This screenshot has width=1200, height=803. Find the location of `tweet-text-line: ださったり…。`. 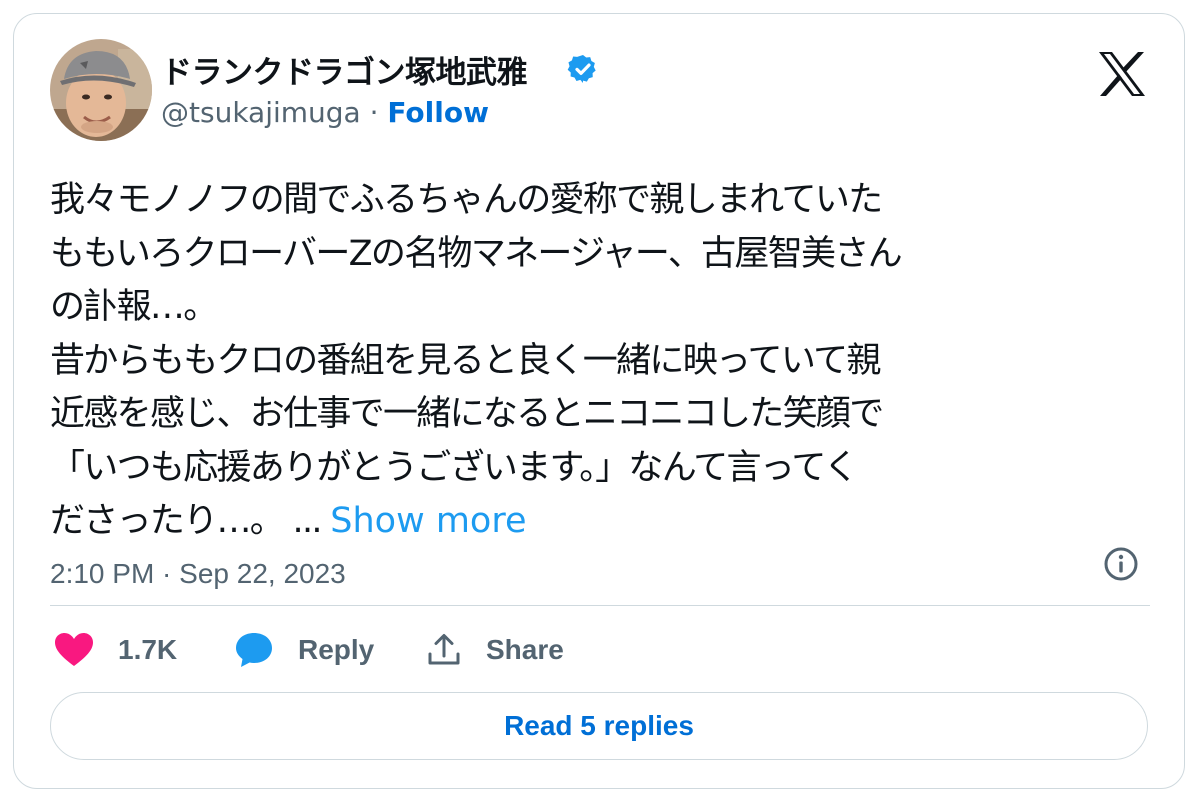

tweet-text-line: ださったり…。 is located at coordinates (167, 521).